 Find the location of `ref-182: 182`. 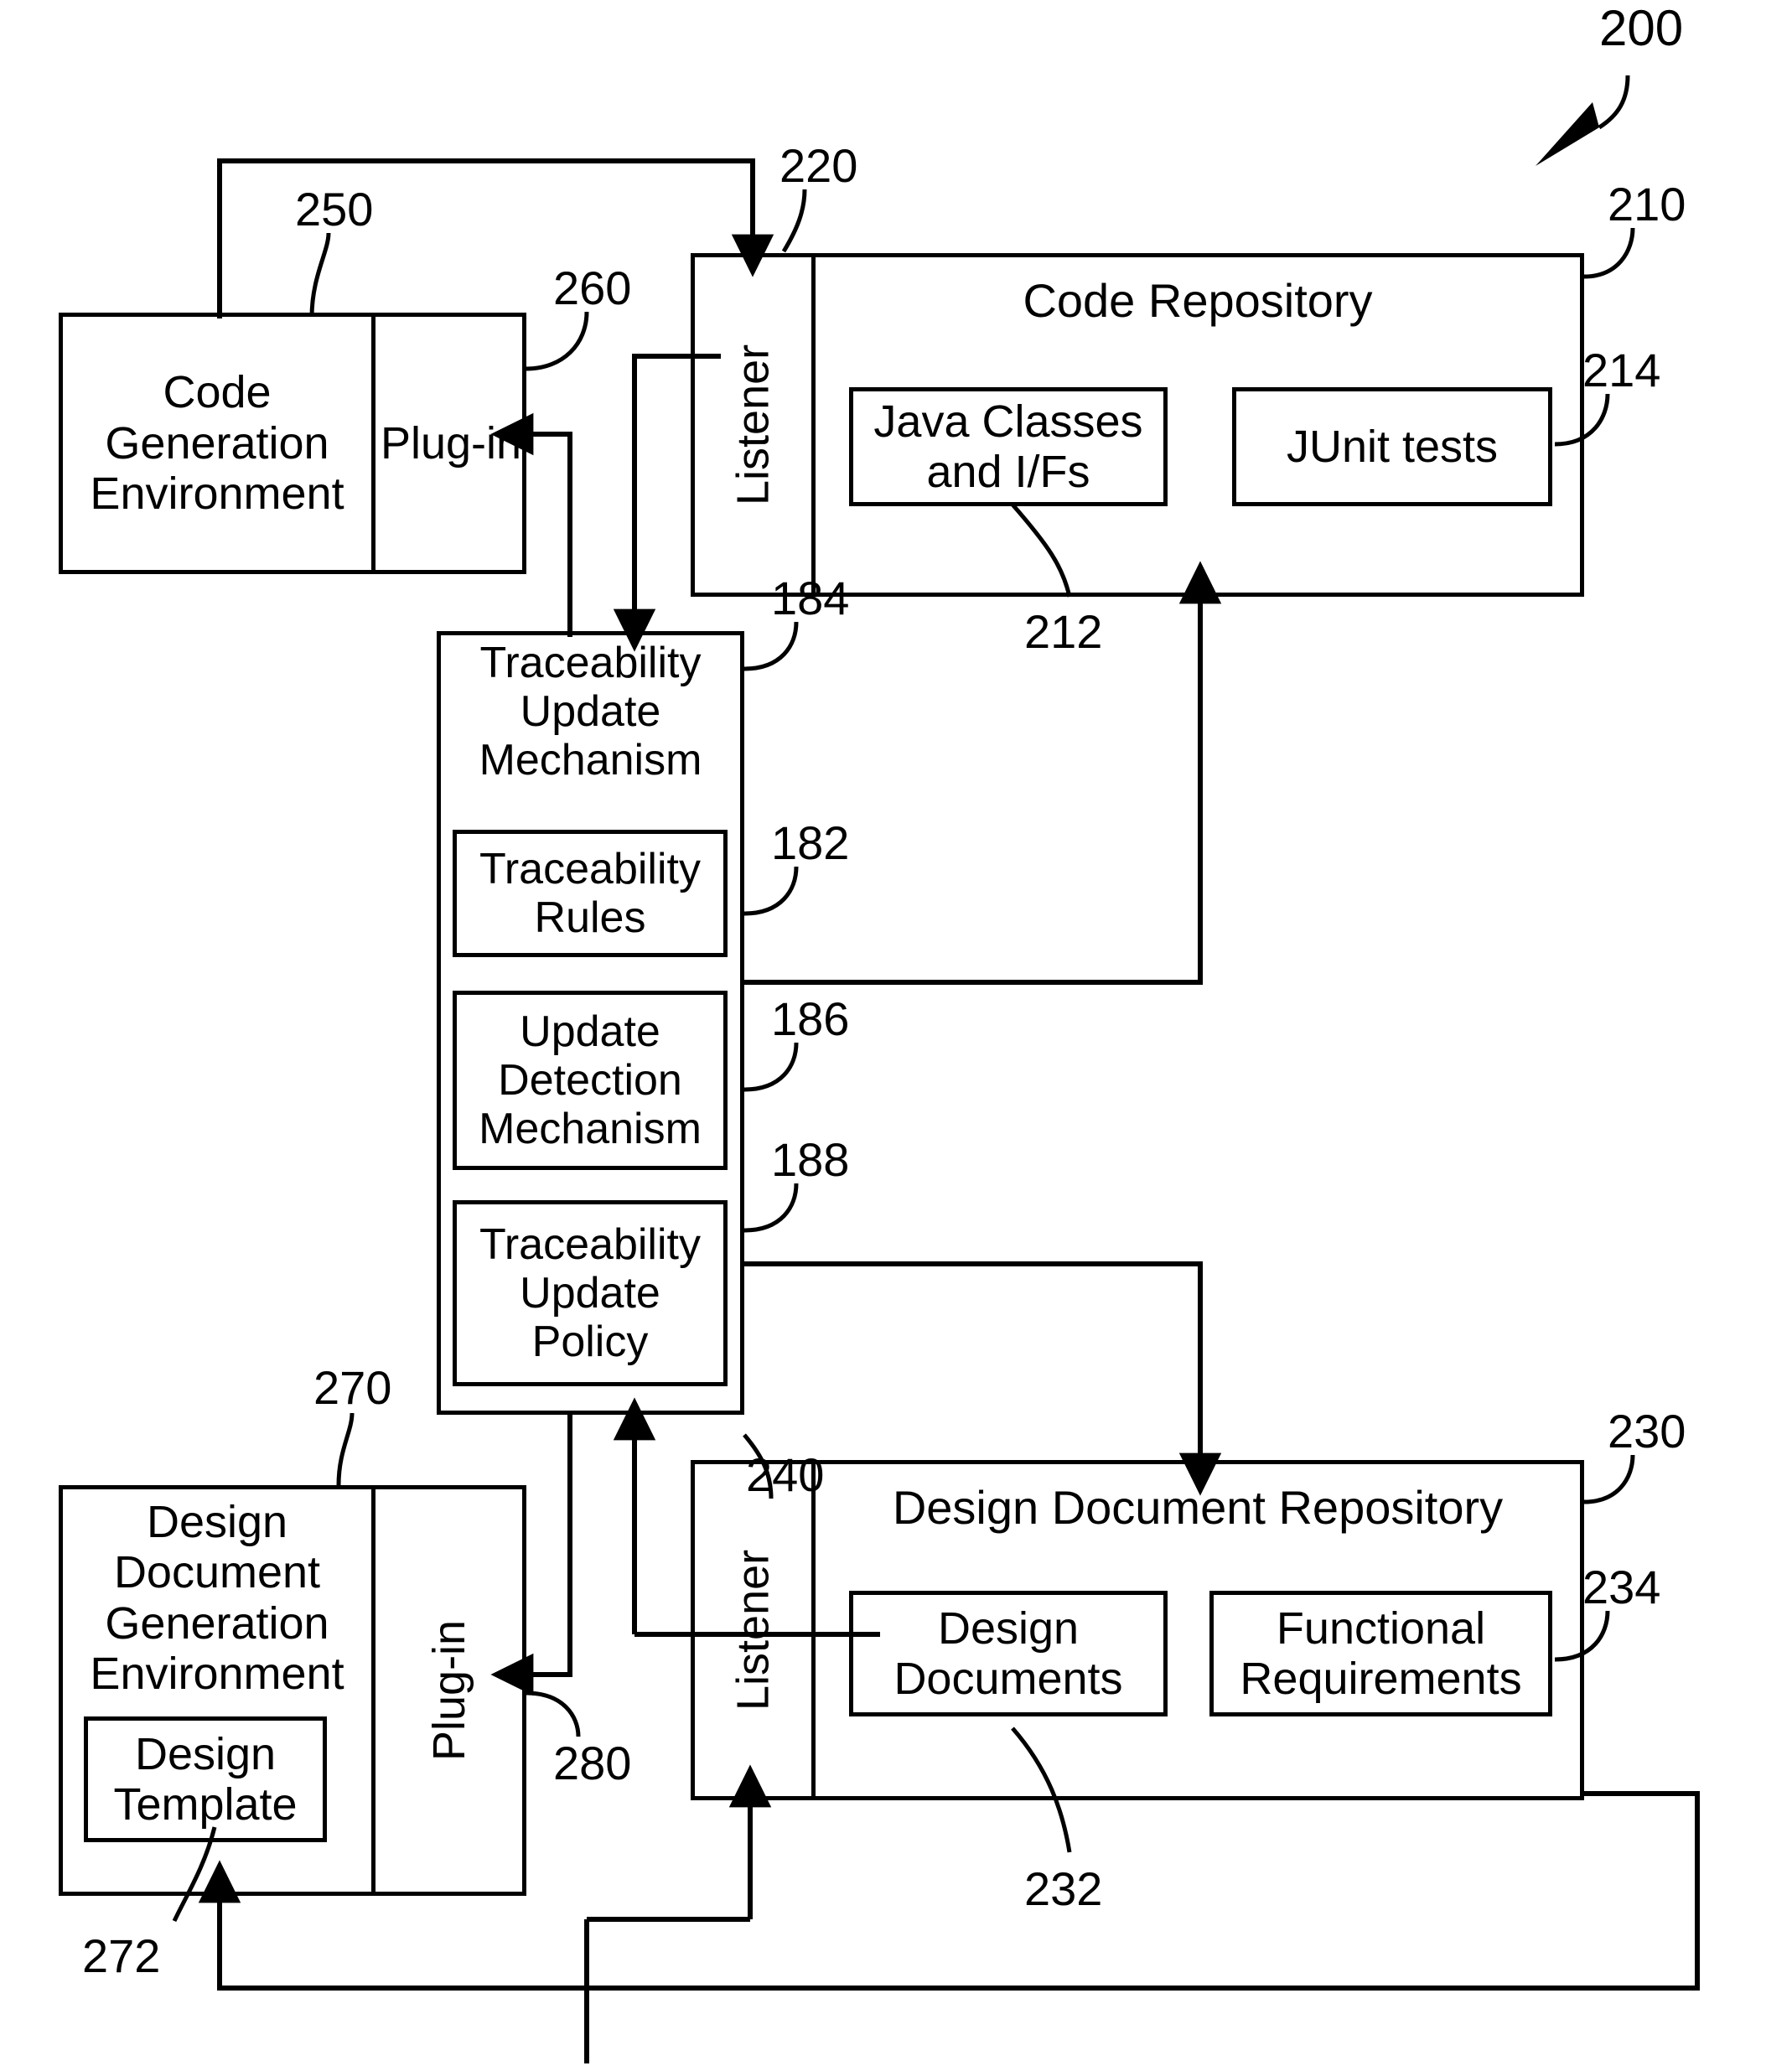

ref-182: 182 is located at coordinates (811, 842).